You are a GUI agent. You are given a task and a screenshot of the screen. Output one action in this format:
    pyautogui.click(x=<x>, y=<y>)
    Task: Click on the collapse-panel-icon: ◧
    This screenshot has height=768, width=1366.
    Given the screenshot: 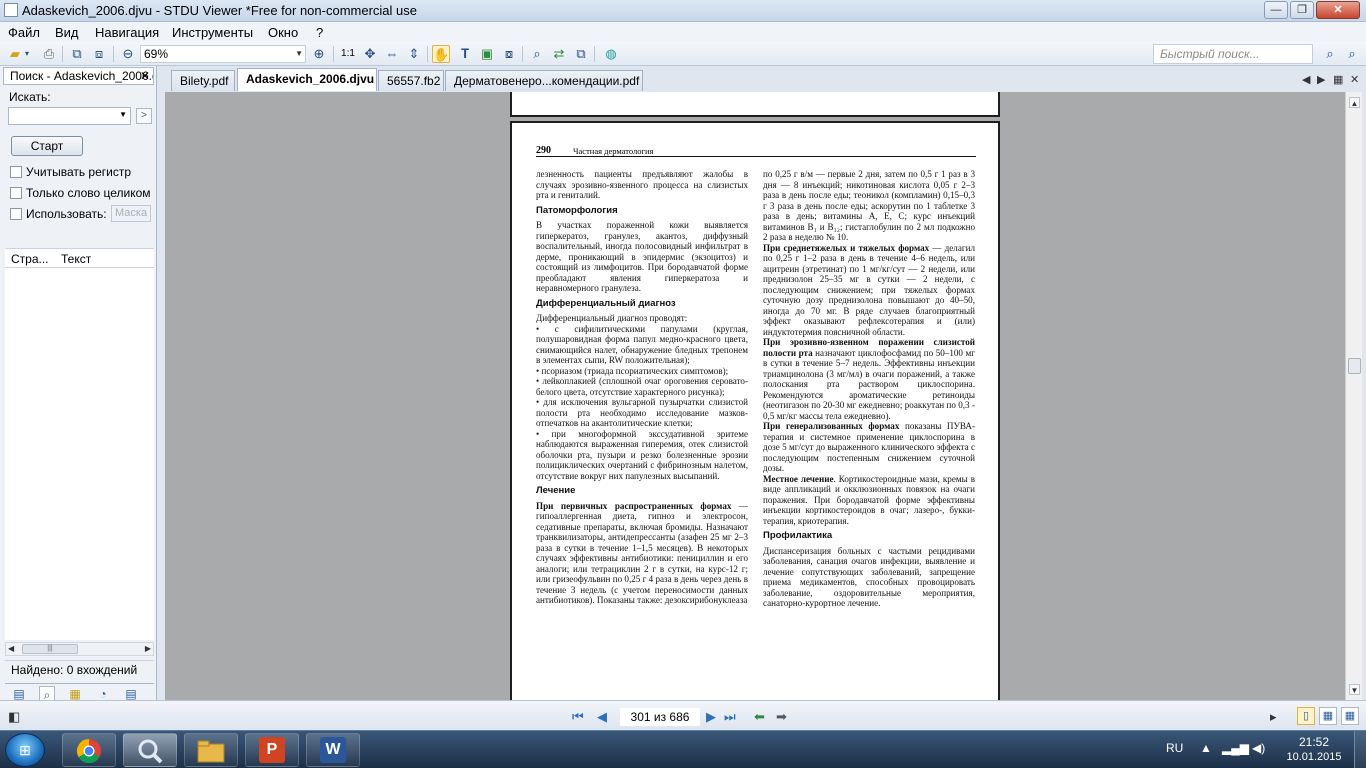 What is the action you would take?
    pyautogui.click(x=14, y=717)
    